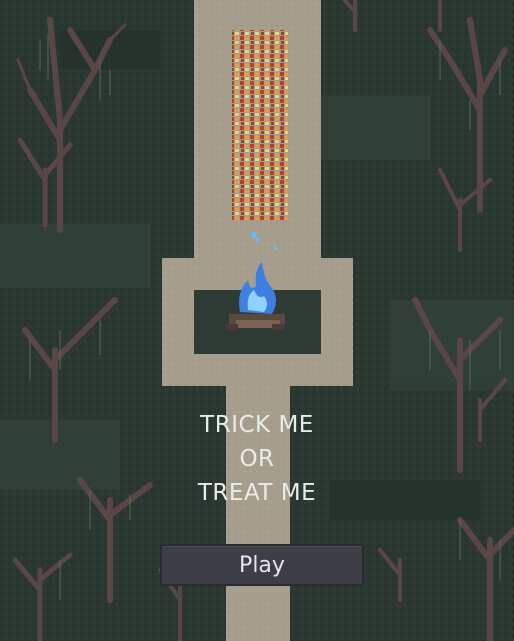 Image resolution: width=514 pixels, height=641 pixels. Describe the element at coordinates (257, 493) in the screenshot. I see `title-line-3: TREAT ME` at that location.